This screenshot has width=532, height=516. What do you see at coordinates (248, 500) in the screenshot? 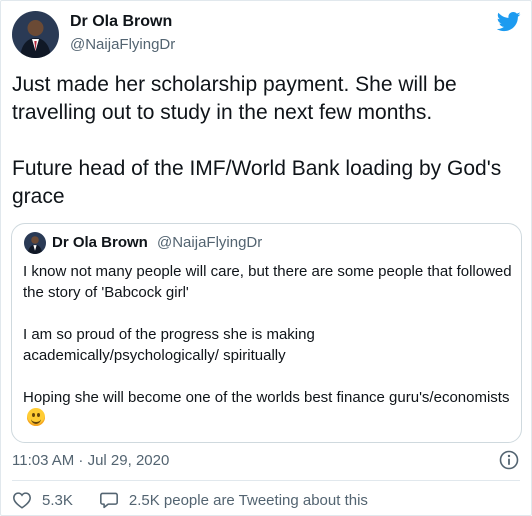
I see `discussion-text: 2.5K people are Tweeting about this` at bounding box center [248, 500].